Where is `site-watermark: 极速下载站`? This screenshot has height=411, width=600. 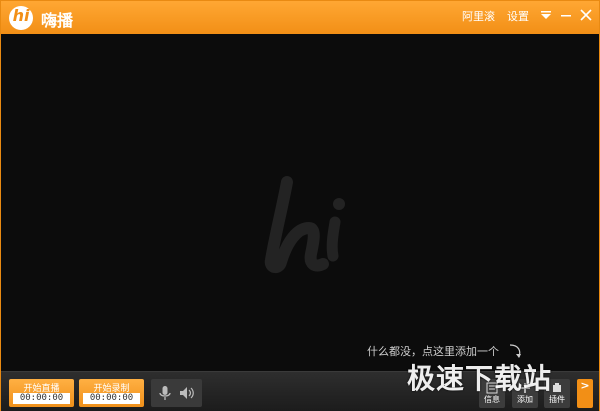
site-watermark: 极速下载站 is located at coordinates (480, 378).